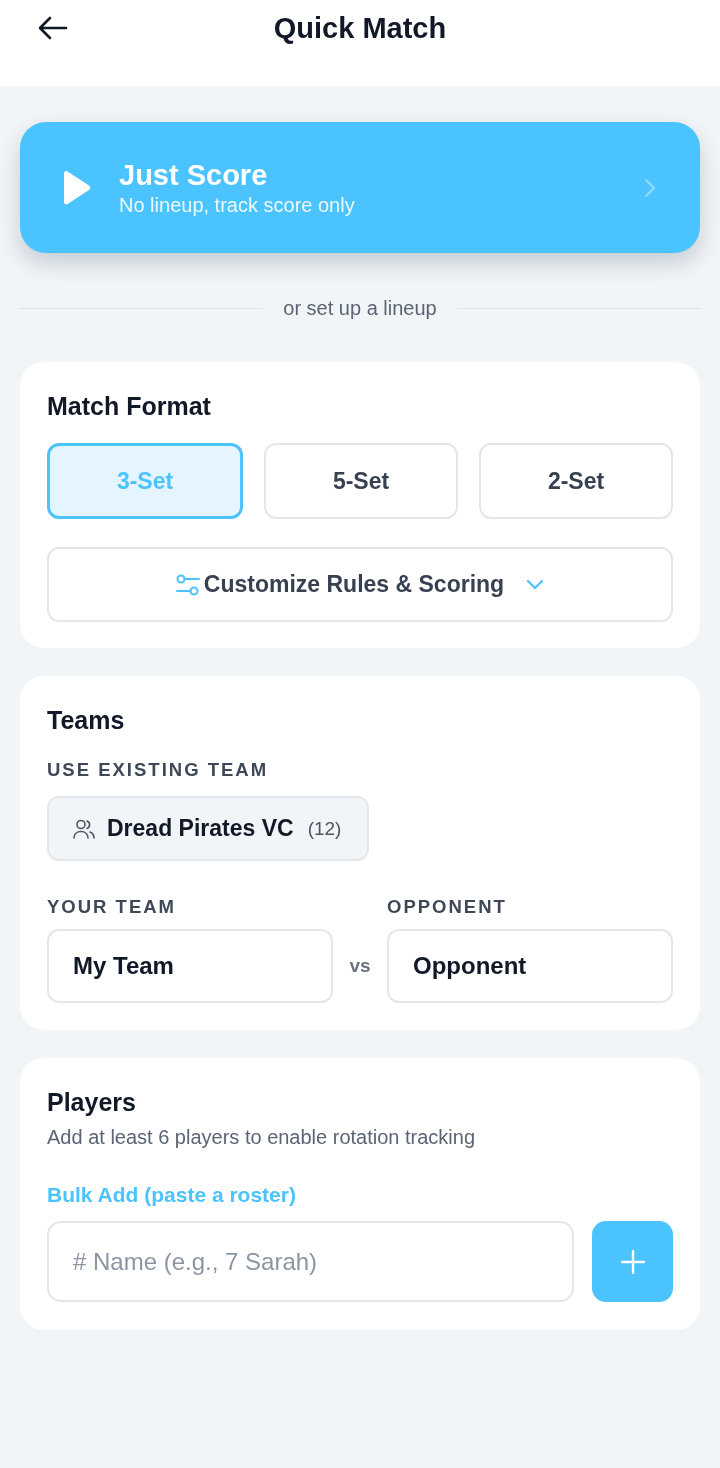 The image size is (720, 1468). I want to click on section-title: Teams, so click(86, 720).